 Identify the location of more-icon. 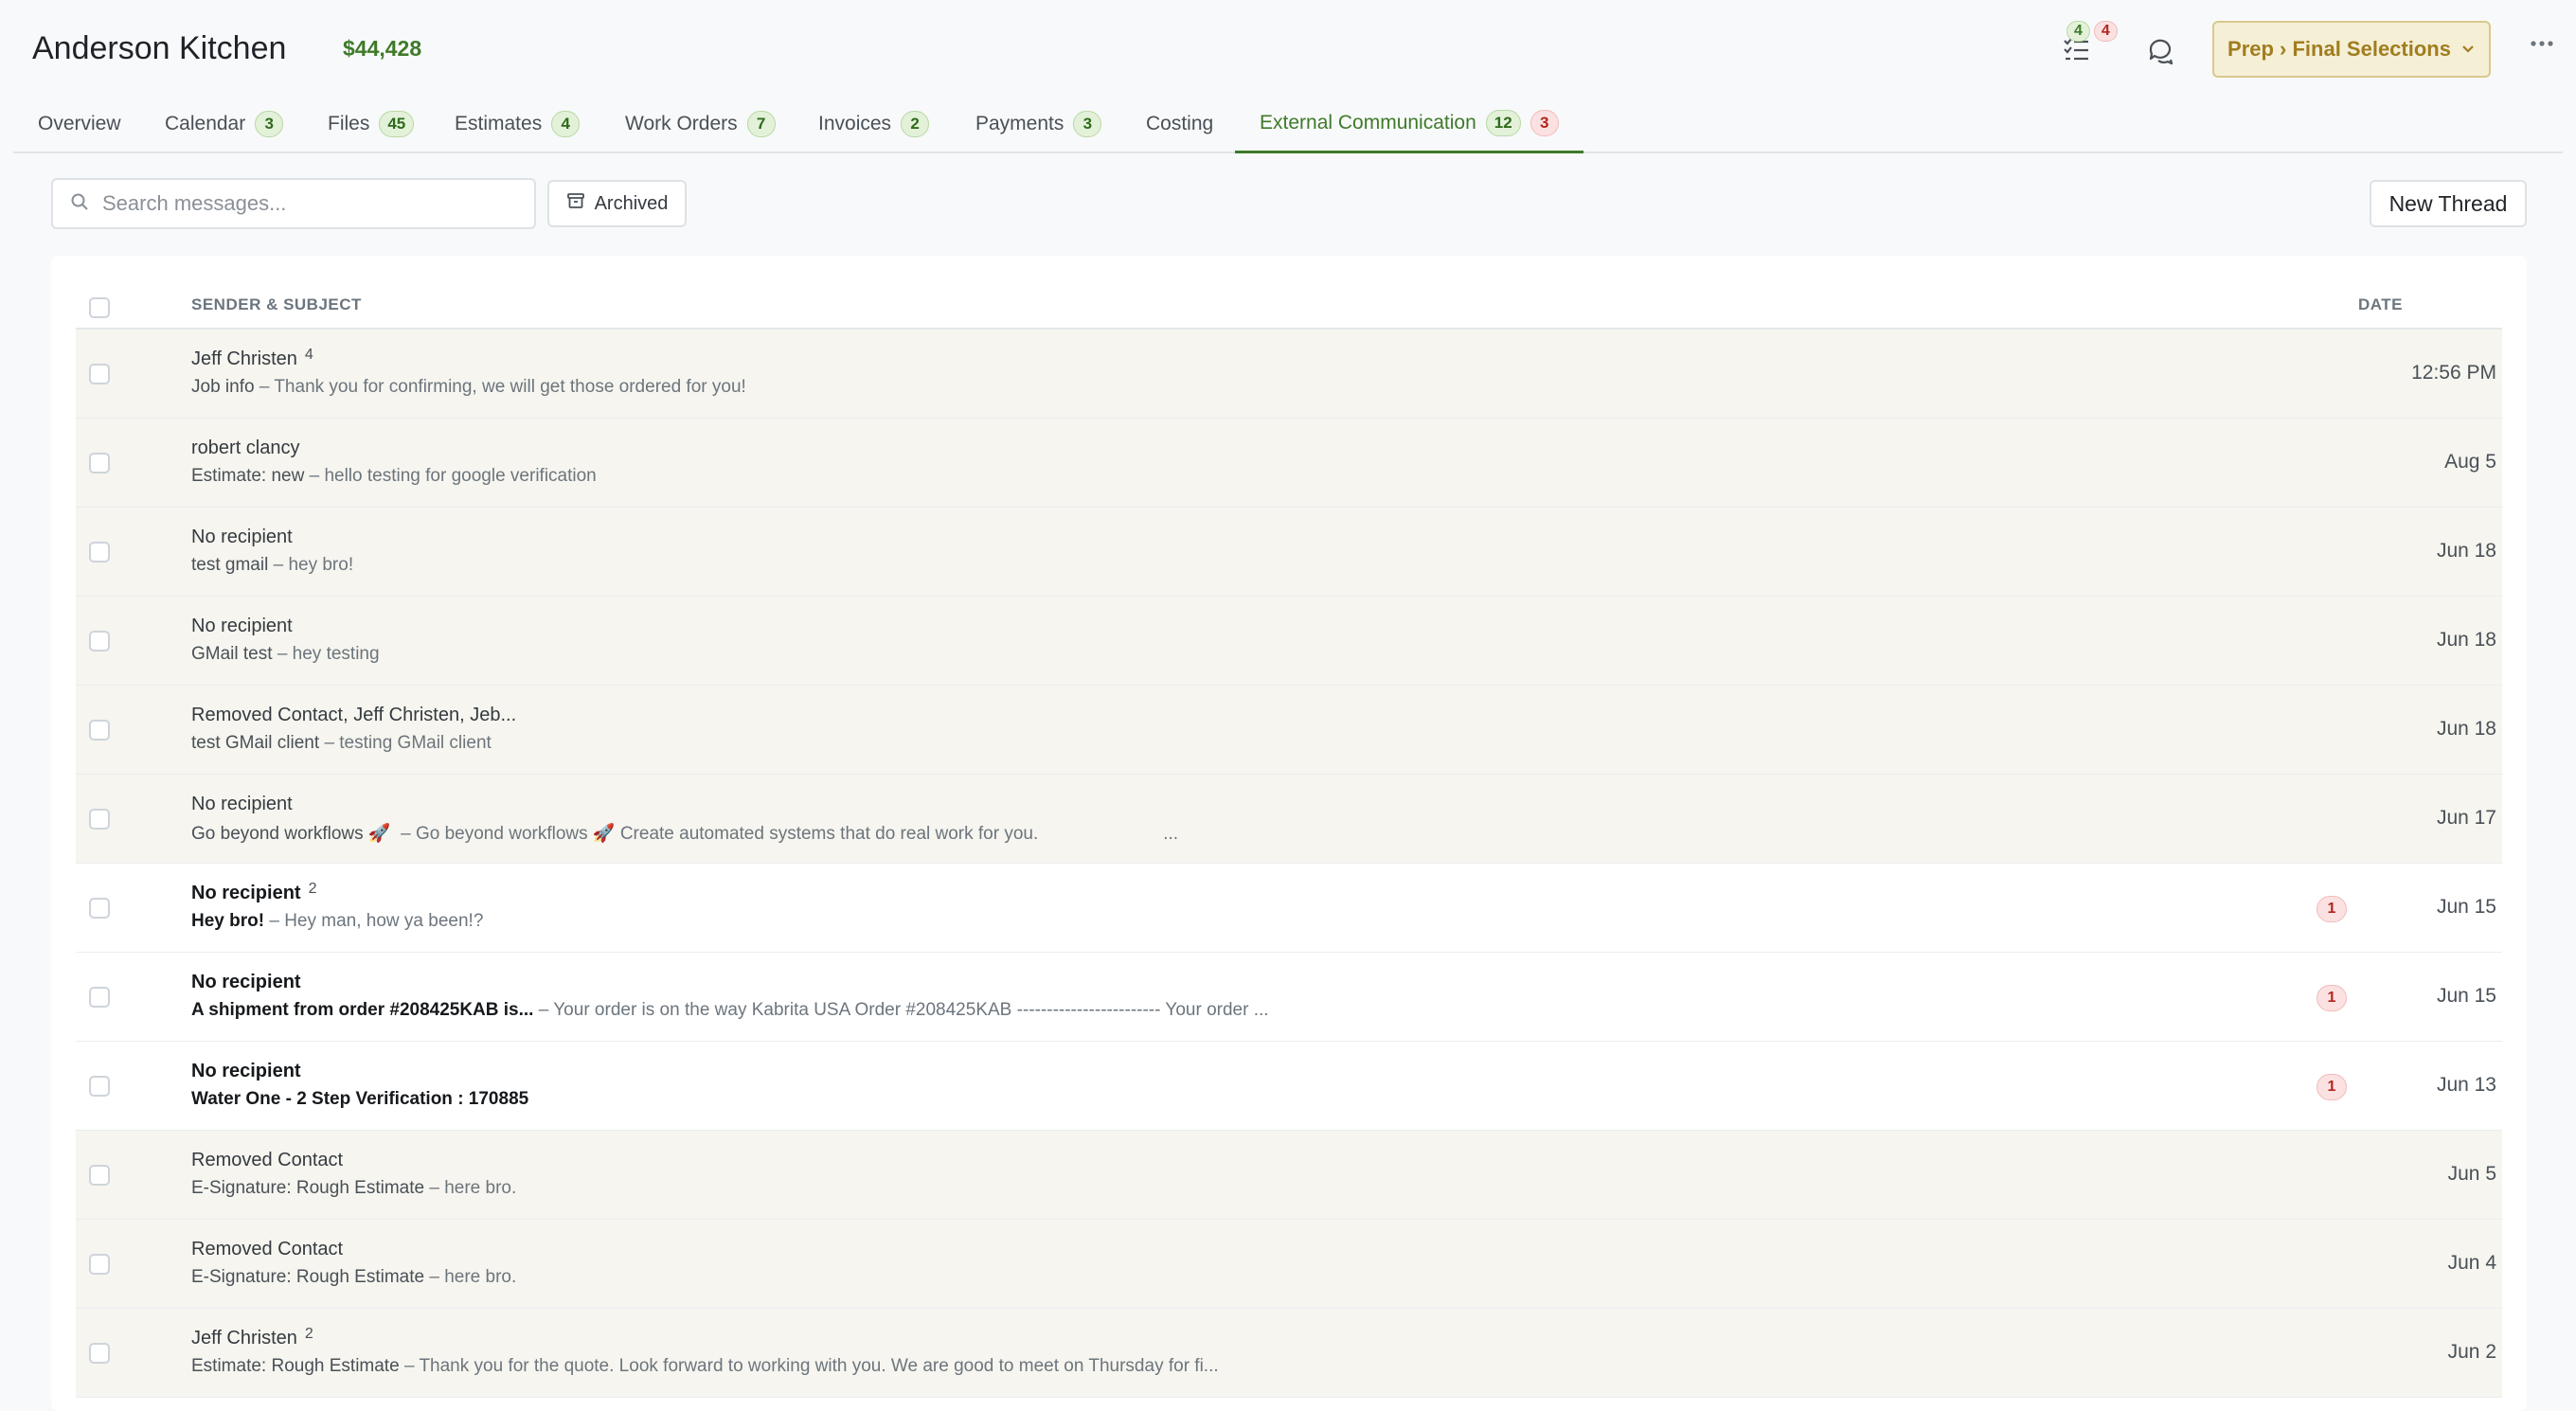
(2542, 44).